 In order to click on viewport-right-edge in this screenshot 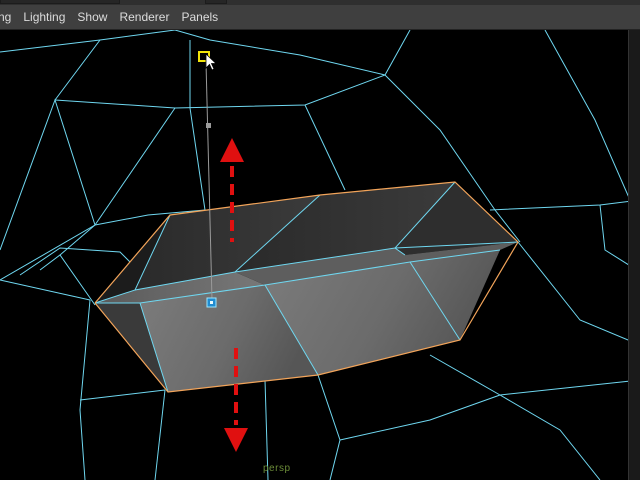, I will do `click(634, 255)`.